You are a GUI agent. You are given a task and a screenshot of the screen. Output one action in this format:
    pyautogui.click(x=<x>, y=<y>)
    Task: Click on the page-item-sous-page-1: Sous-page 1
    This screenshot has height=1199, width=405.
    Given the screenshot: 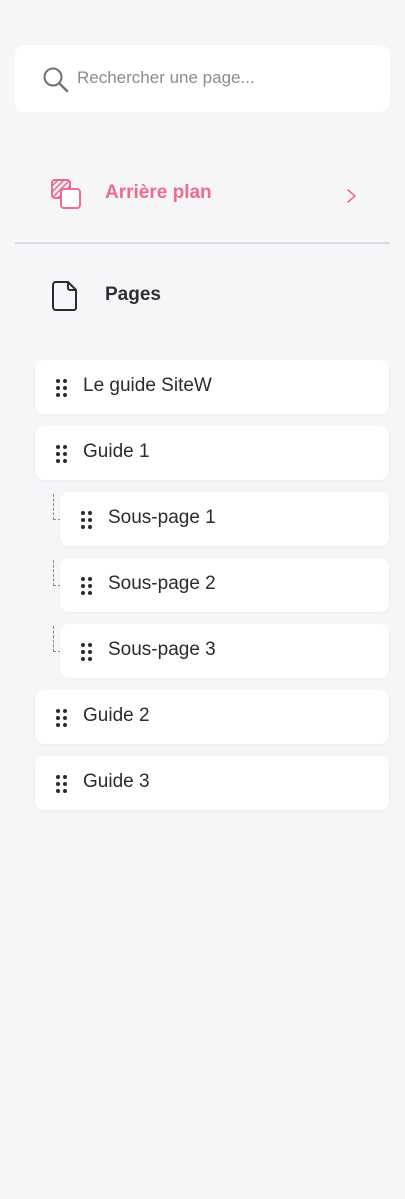 What is the action you would take?
    pyautogui.click(x=224, y=519)
    